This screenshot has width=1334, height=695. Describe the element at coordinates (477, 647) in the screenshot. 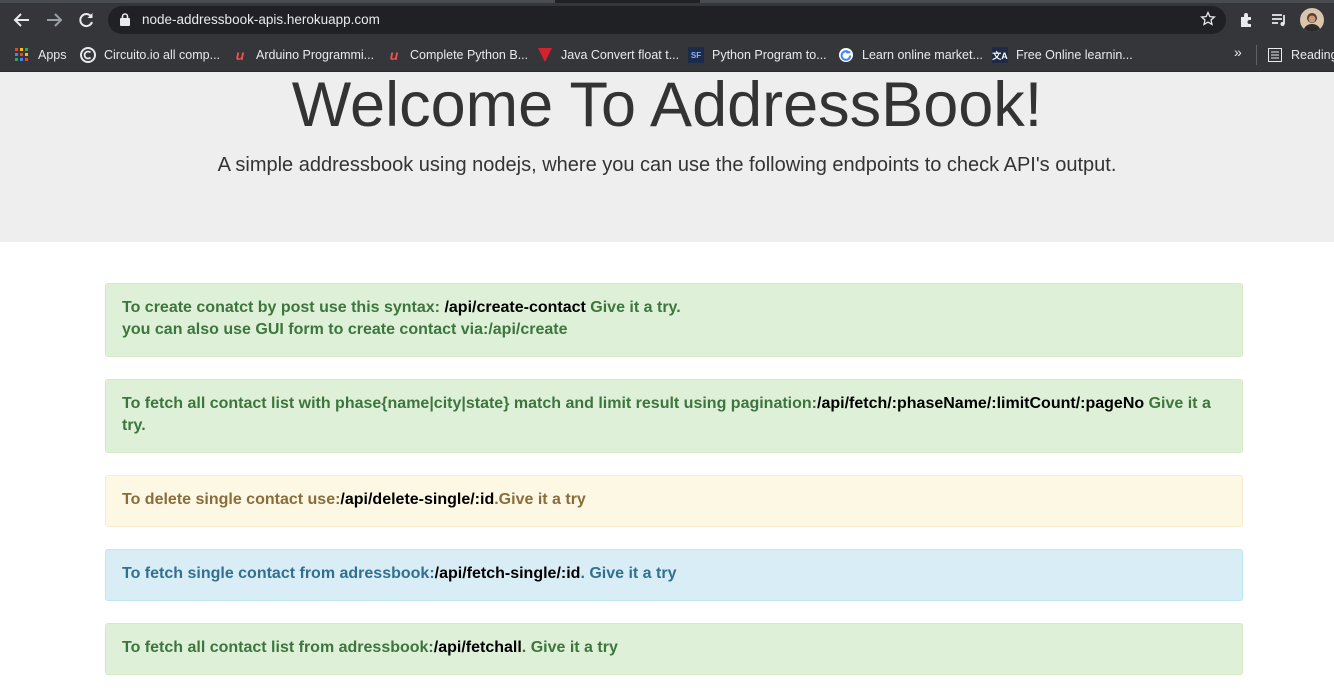

I see `endpoint-fetch-all: /api/fetchall` at that location.